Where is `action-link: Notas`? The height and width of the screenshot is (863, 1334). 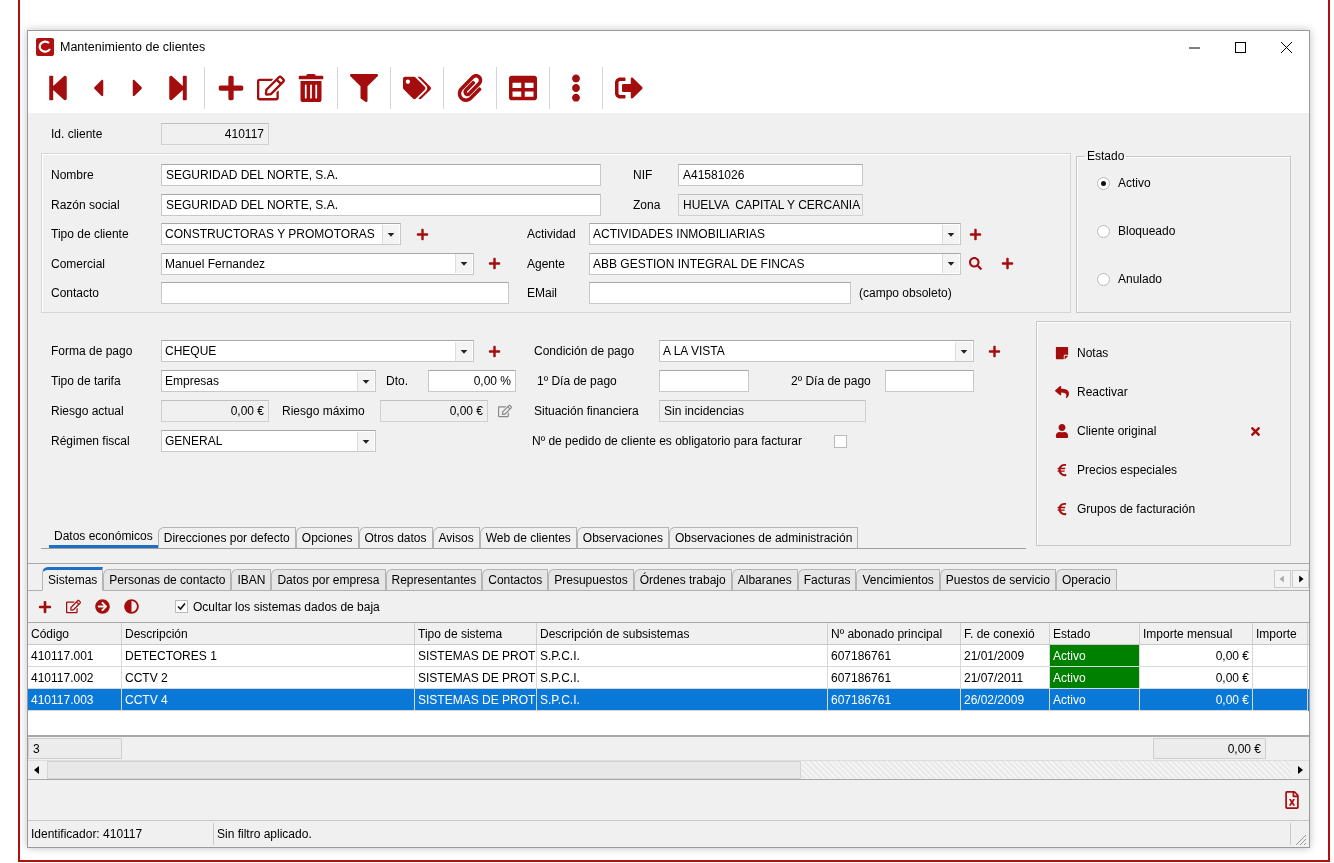
action-link: Notas is located at coordinates (1169, 353).